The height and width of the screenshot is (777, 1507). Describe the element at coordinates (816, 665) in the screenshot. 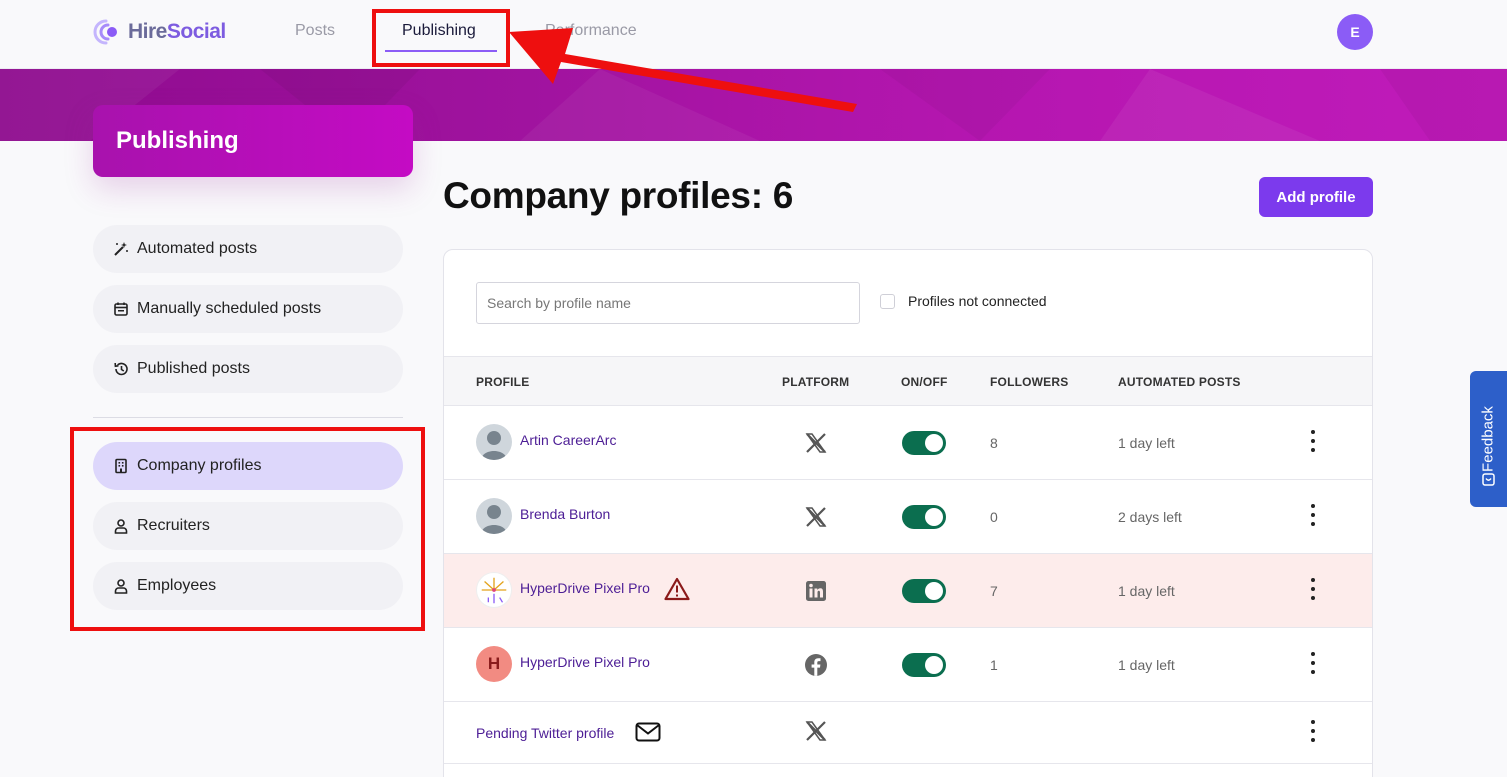

I see `facebook-icon` at that location.